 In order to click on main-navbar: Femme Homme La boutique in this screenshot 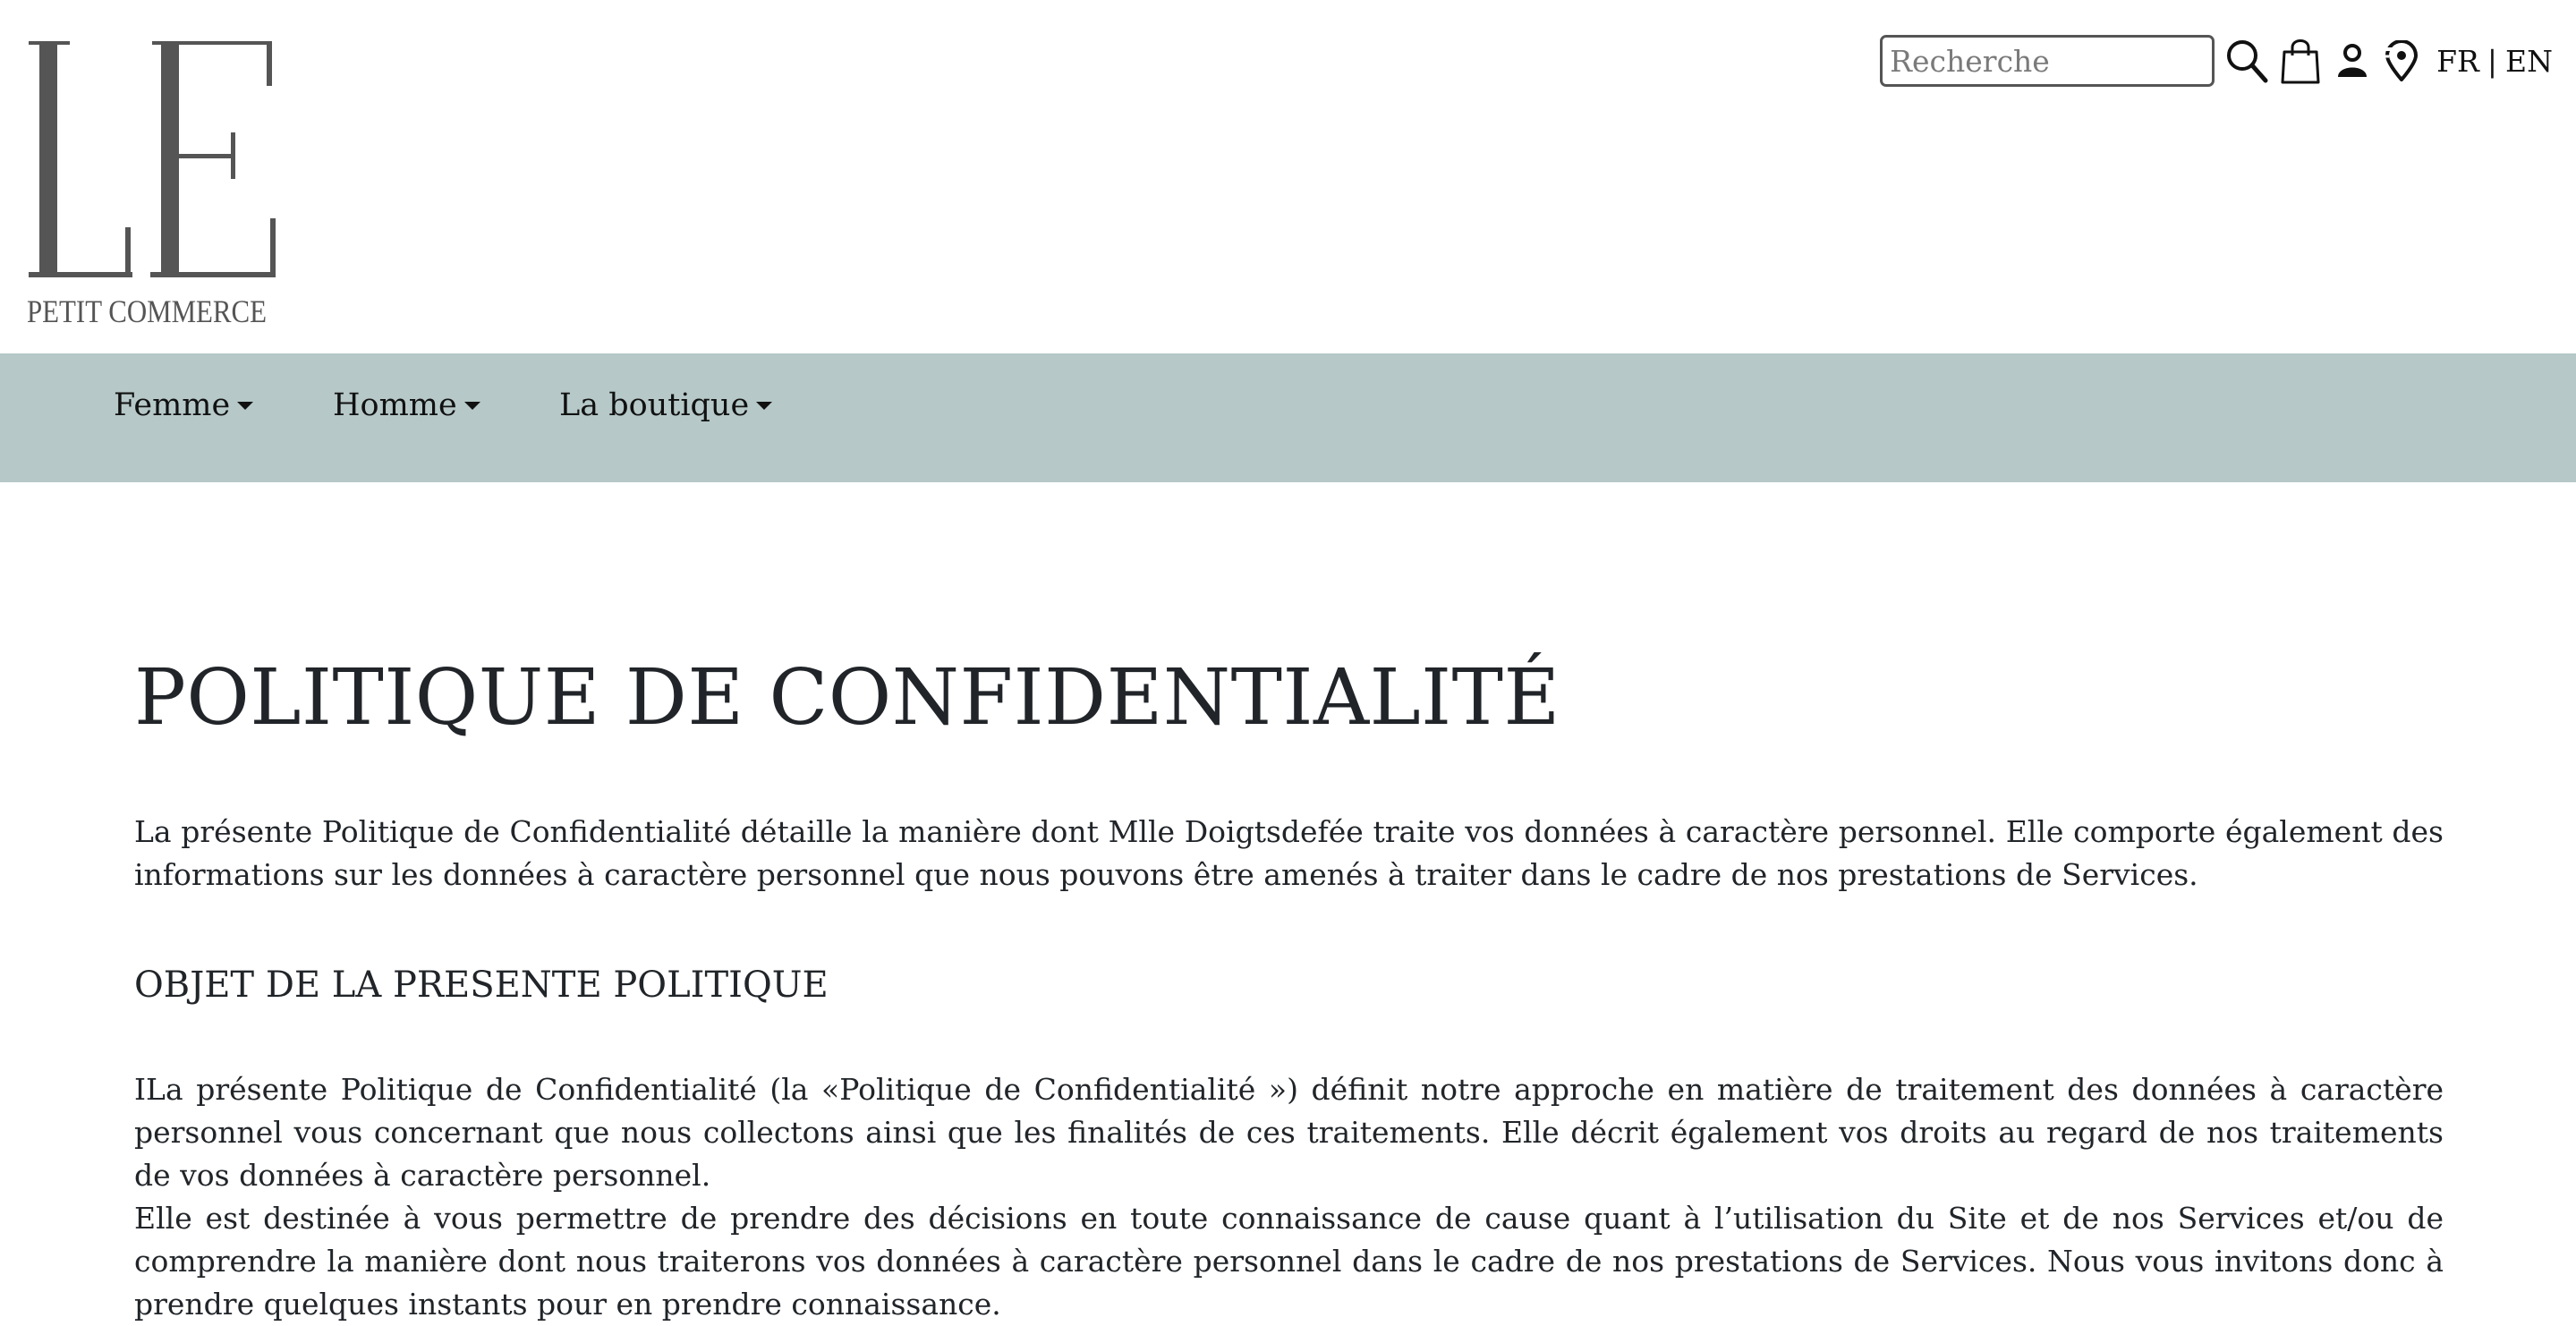, I will do `click(1288, 417)`.